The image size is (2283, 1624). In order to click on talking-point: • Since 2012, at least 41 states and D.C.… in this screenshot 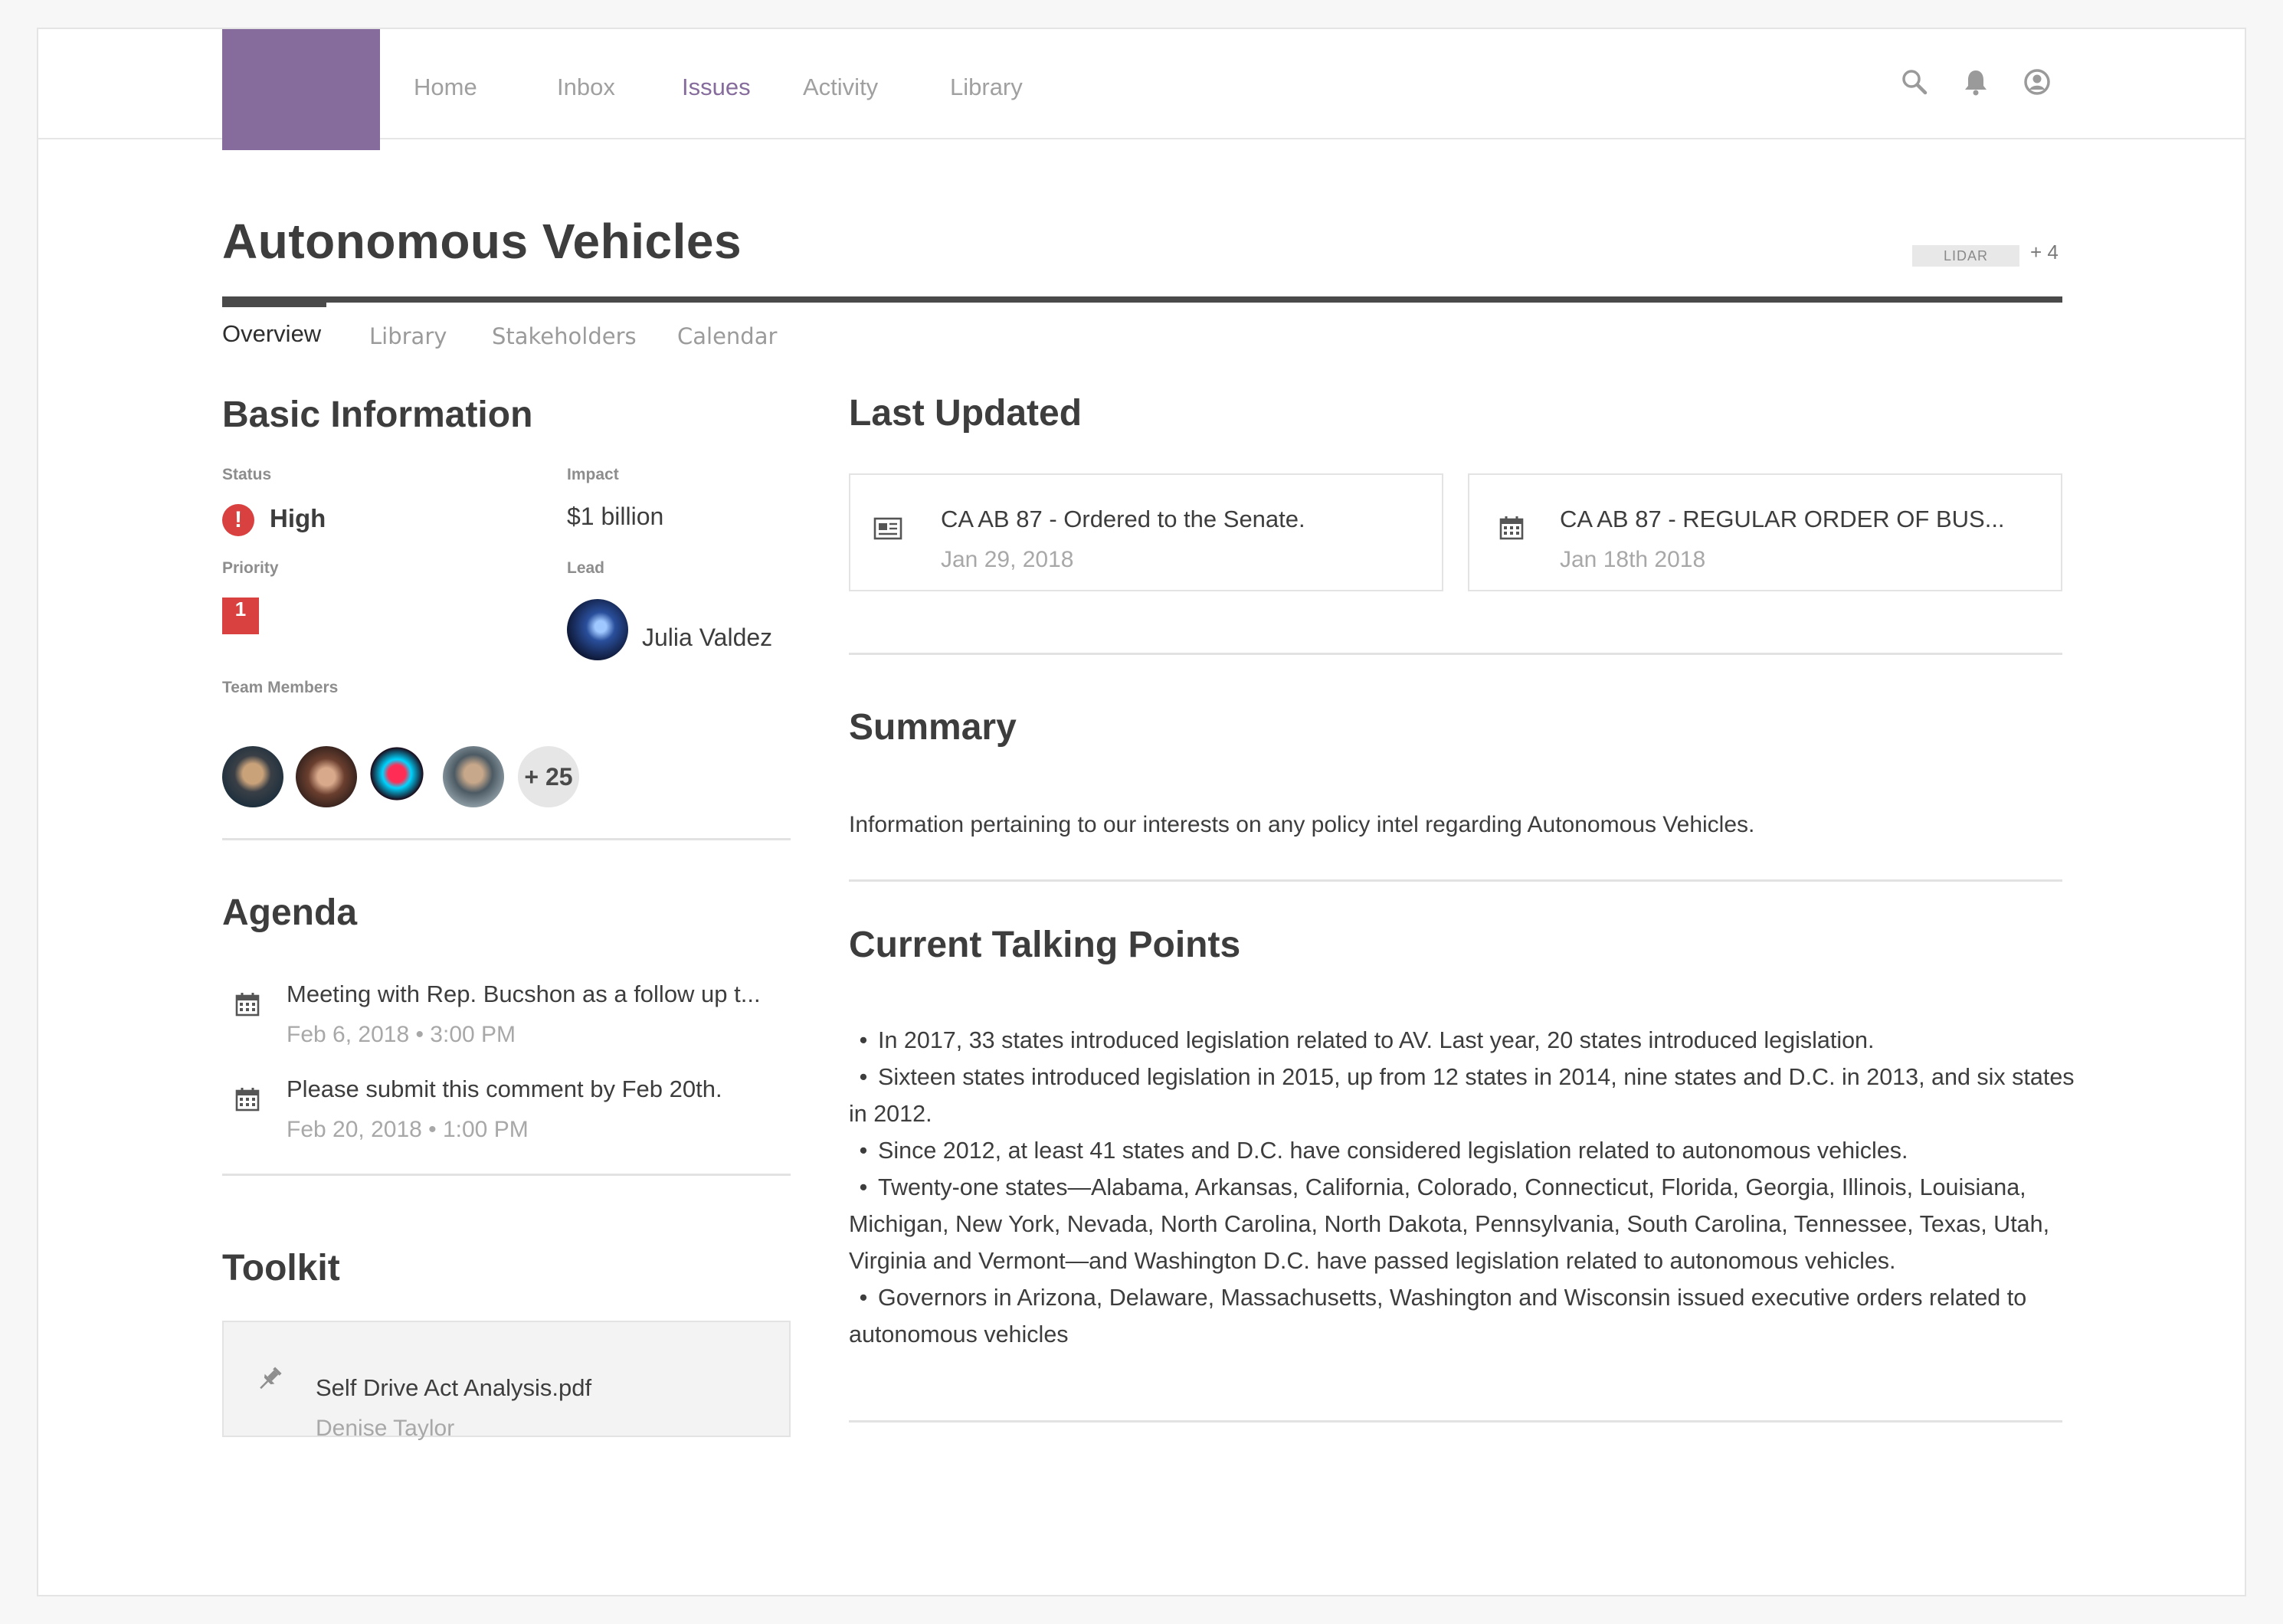, I will do `click(1462, 1150)`.